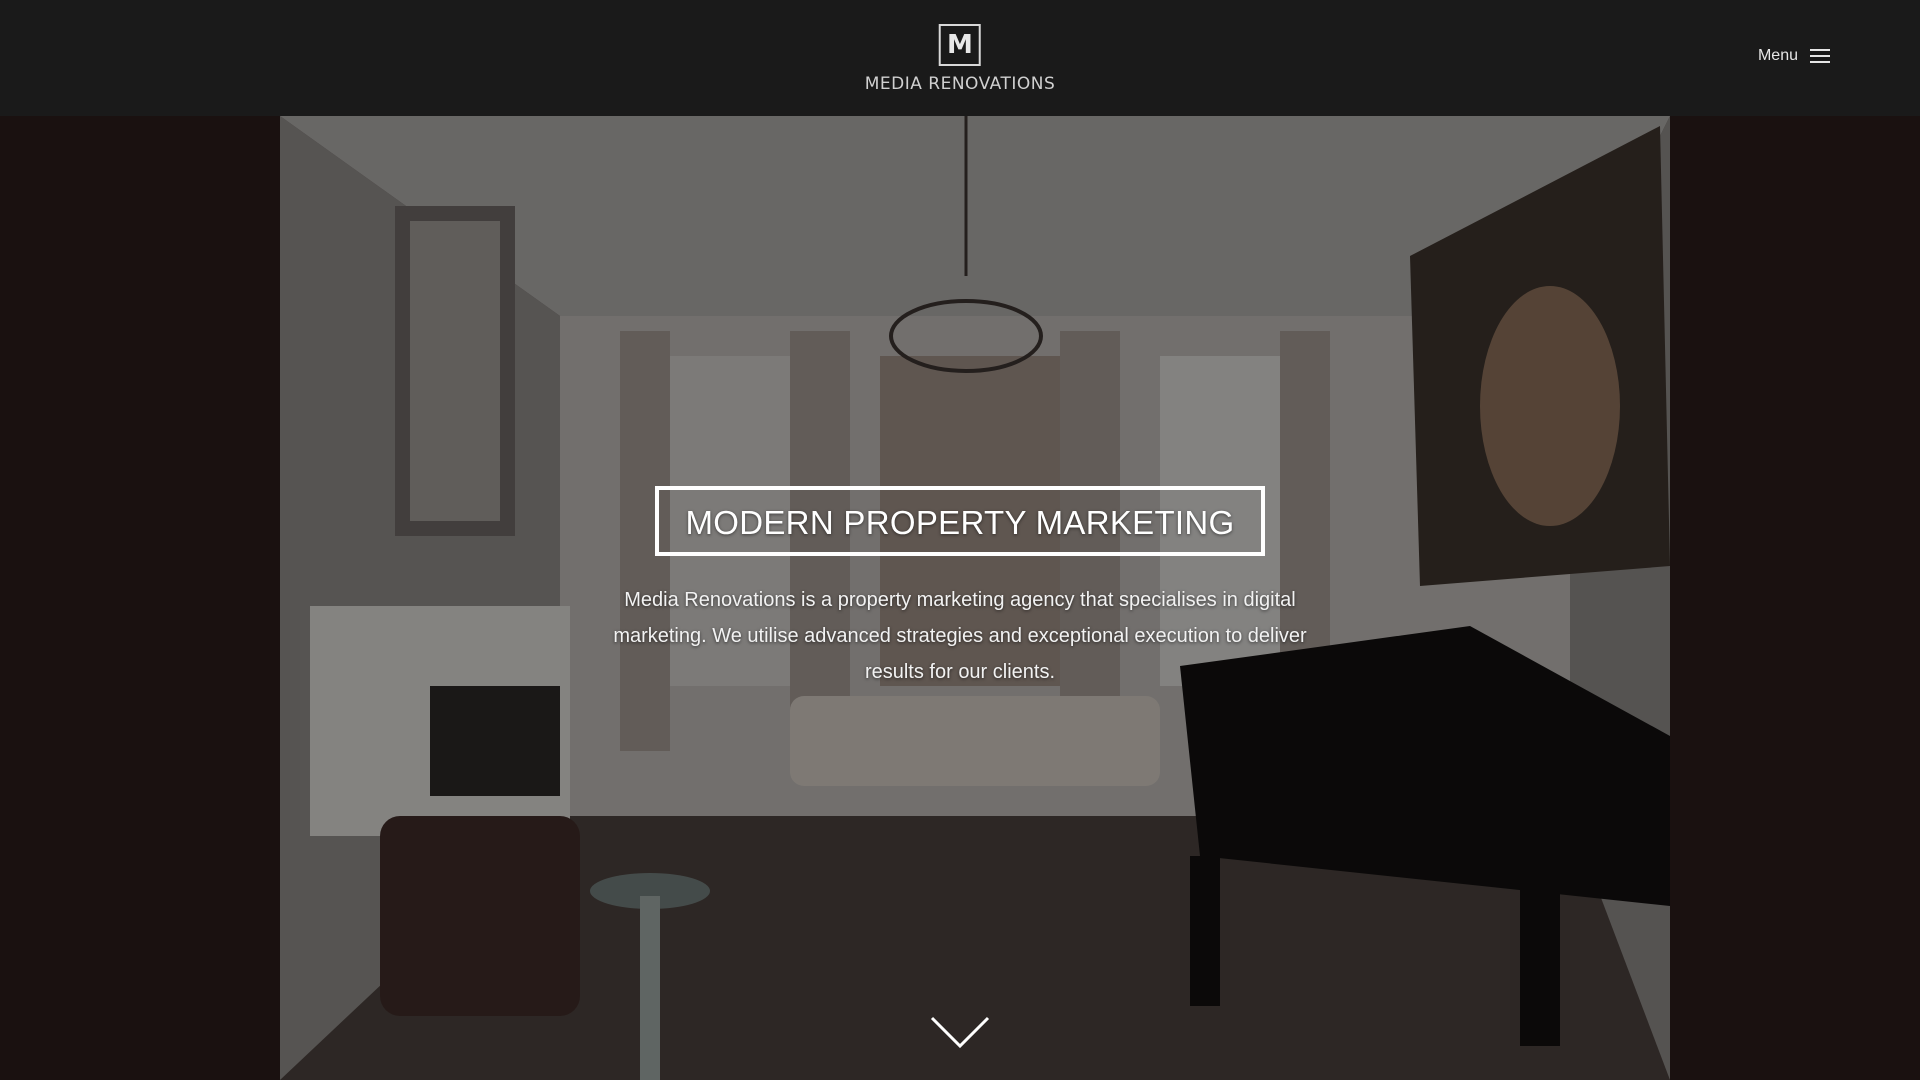  What do you see at coordinates (959, 45) in the screenshot?
I see `logo-mark-icon: M` at bounding box center [959, 45].